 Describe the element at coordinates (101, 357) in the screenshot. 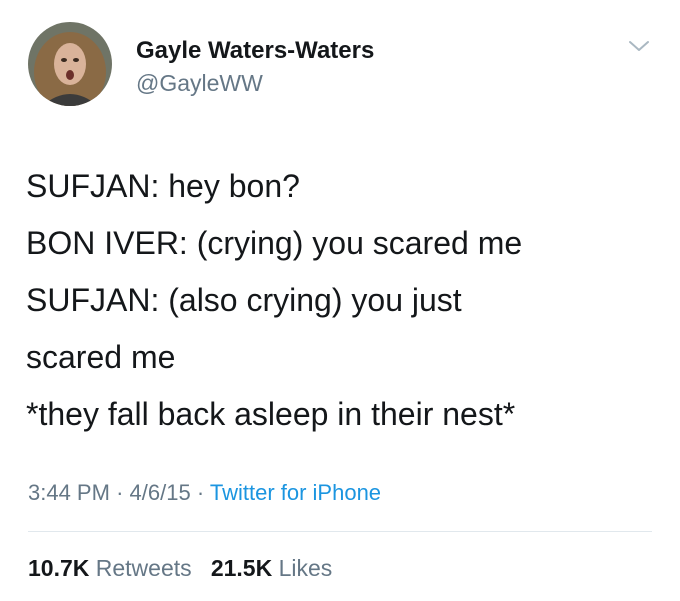

I see `tweet-line: scared me` at that location.